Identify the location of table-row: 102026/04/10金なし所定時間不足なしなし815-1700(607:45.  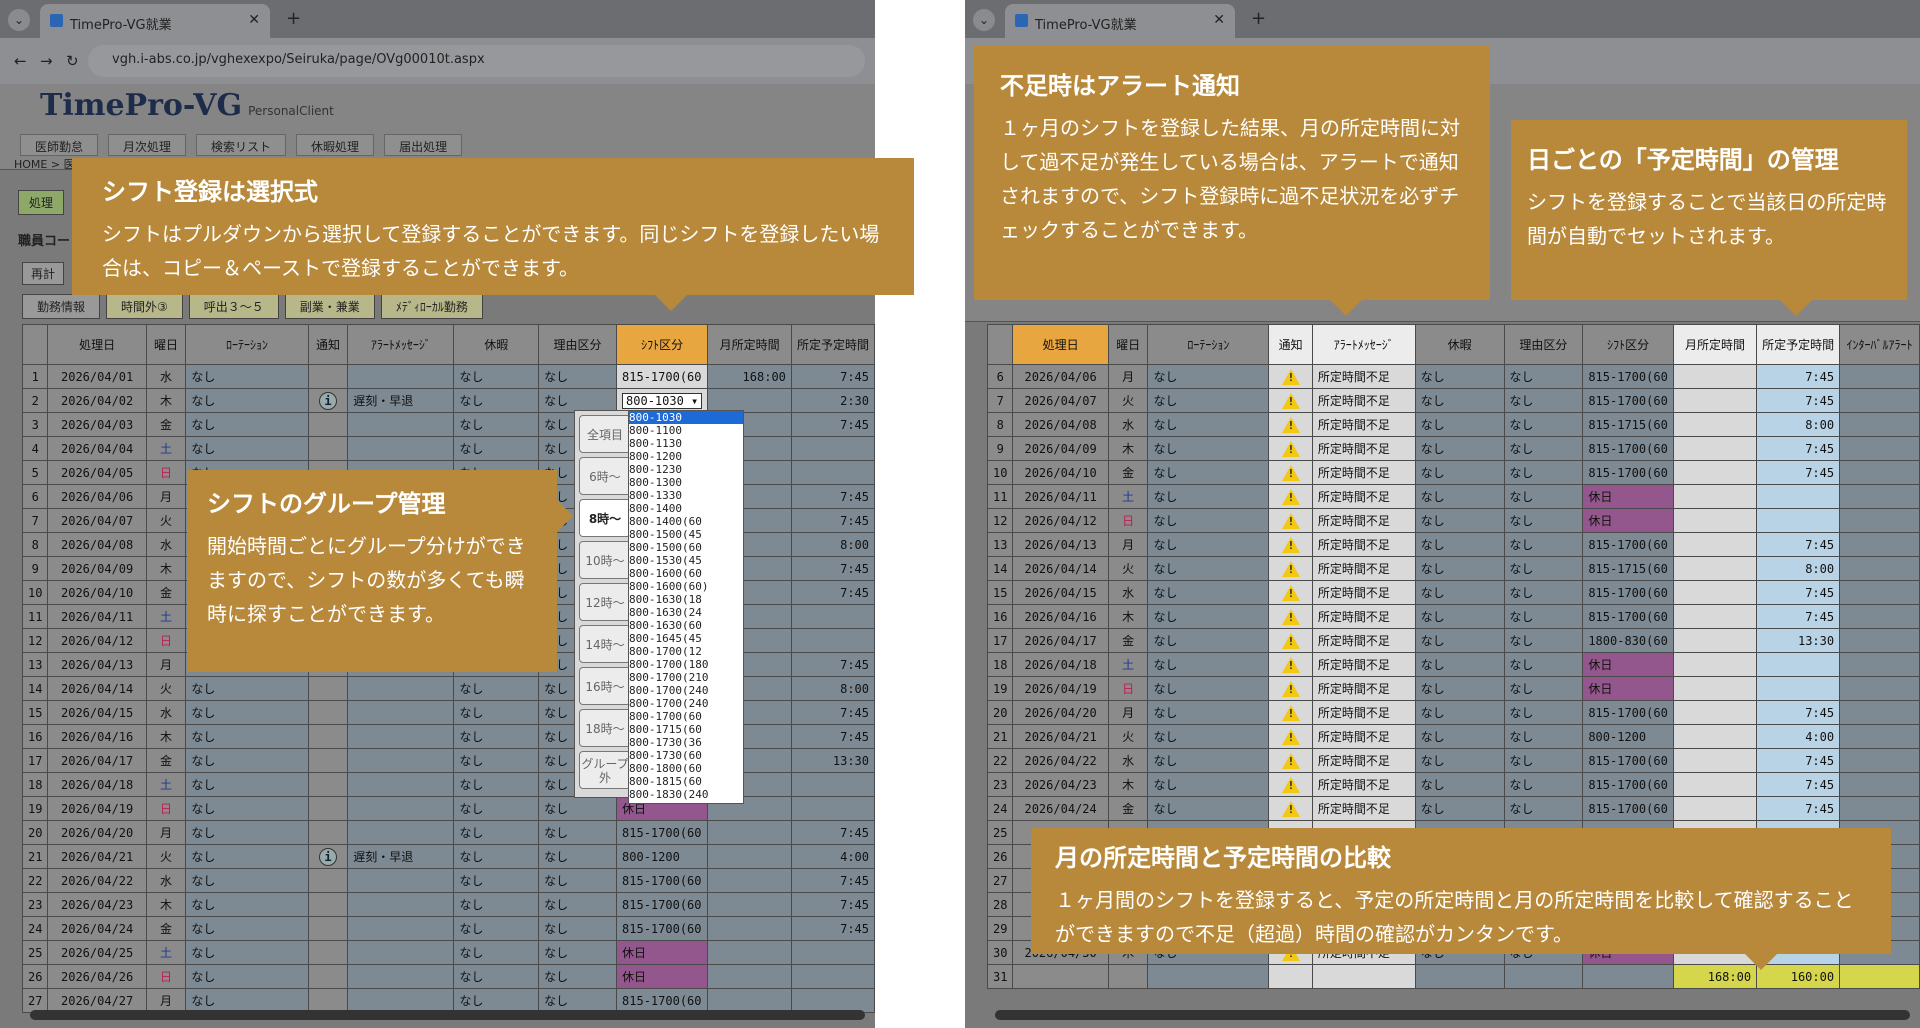
(1453, 472).